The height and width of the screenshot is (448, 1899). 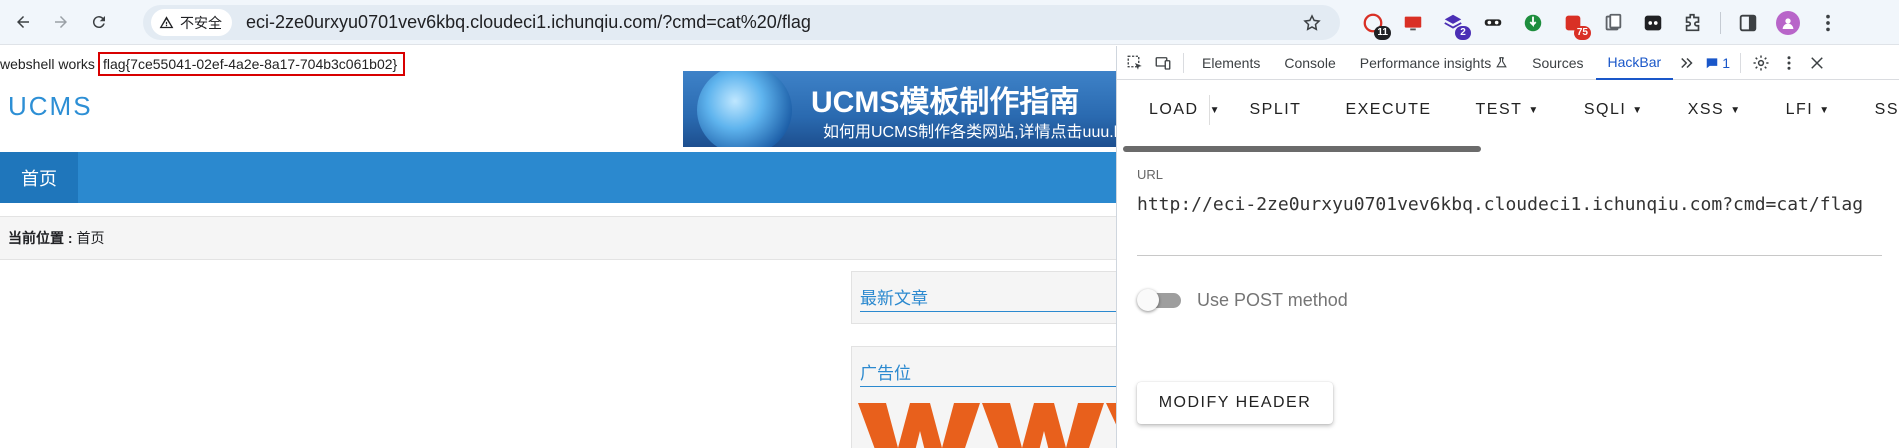 I want to click on tab-performance-insights: Performance insights, so click(x=1434, y=63).